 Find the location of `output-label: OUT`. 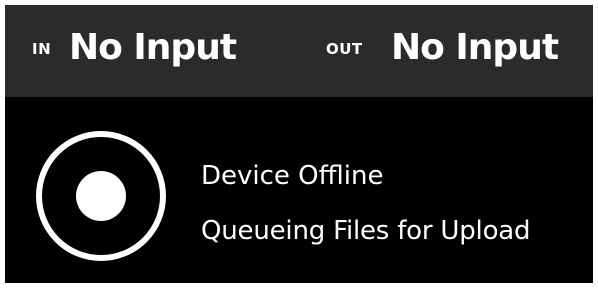

output-label: OUT is located at coordinates (344, 49).